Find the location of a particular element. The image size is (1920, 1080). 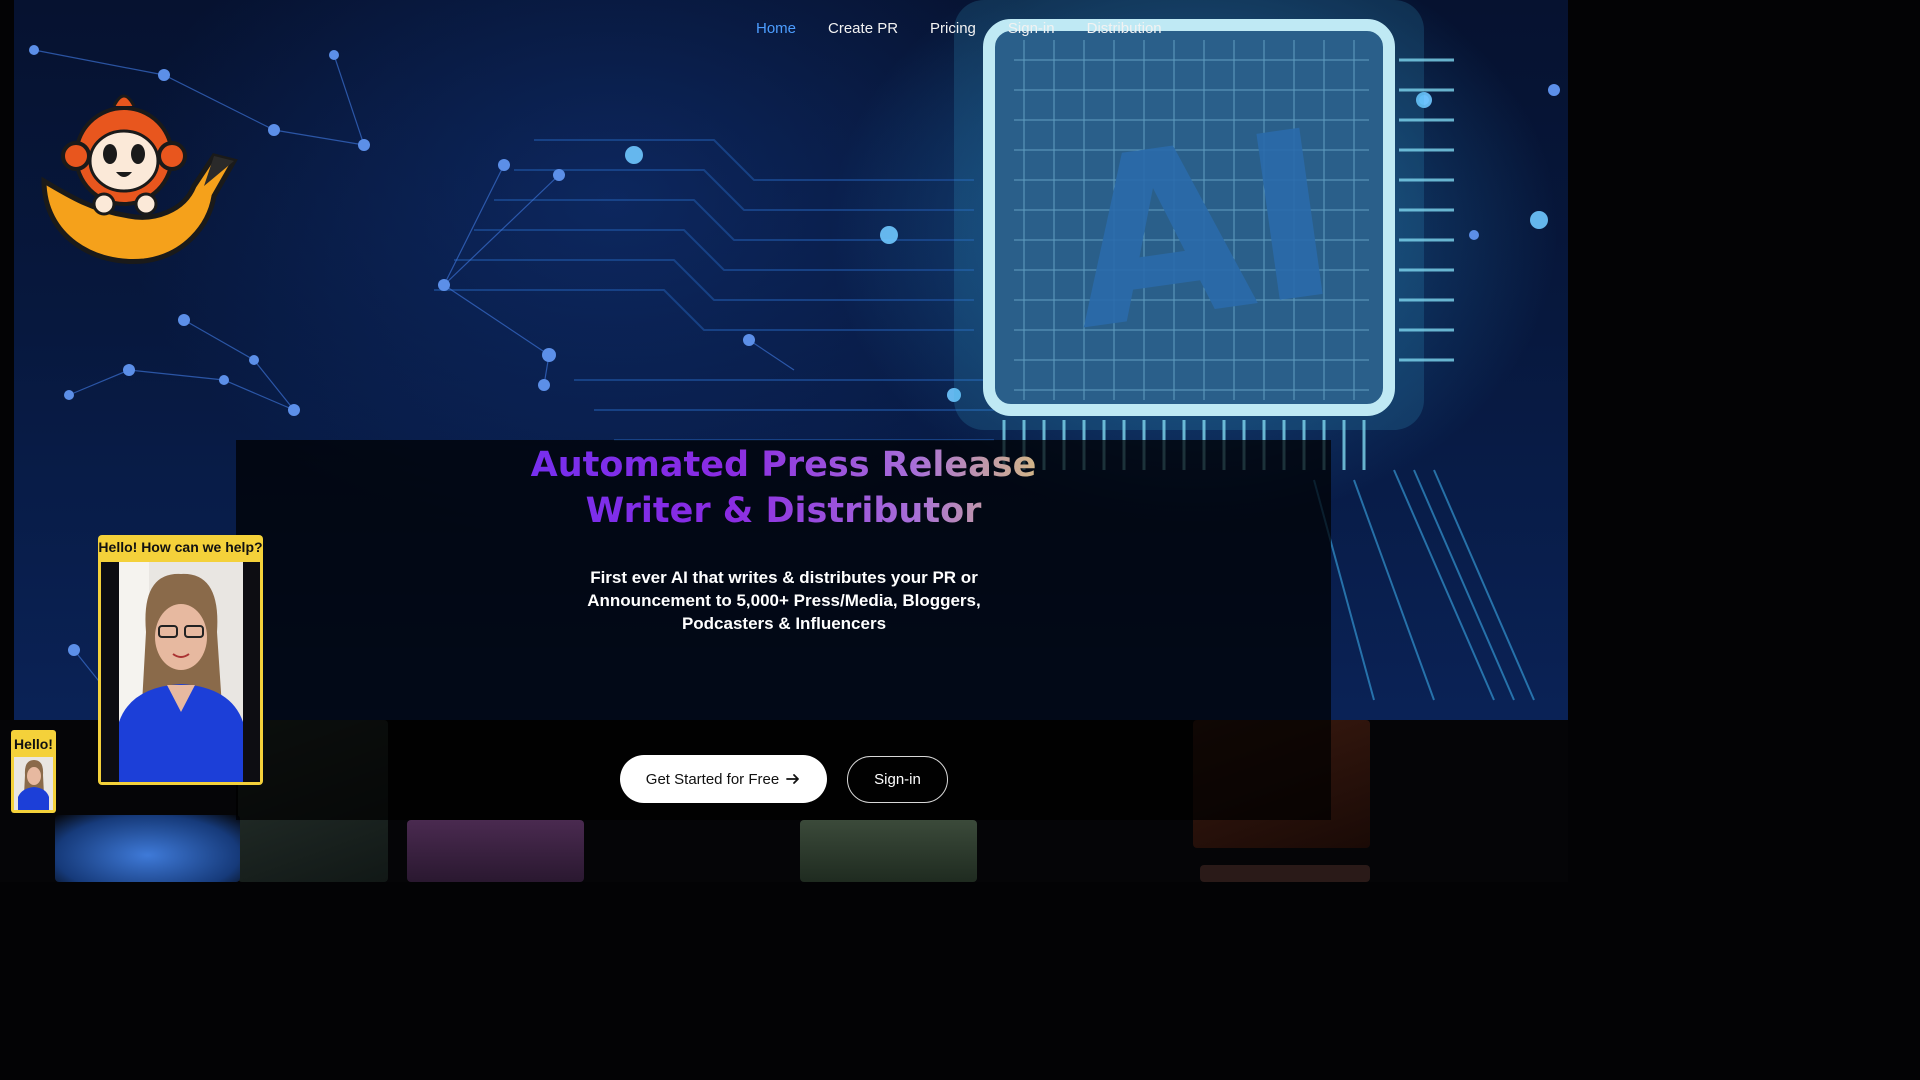

ai-chip-text: AI is located at coordinates (1202, 231).